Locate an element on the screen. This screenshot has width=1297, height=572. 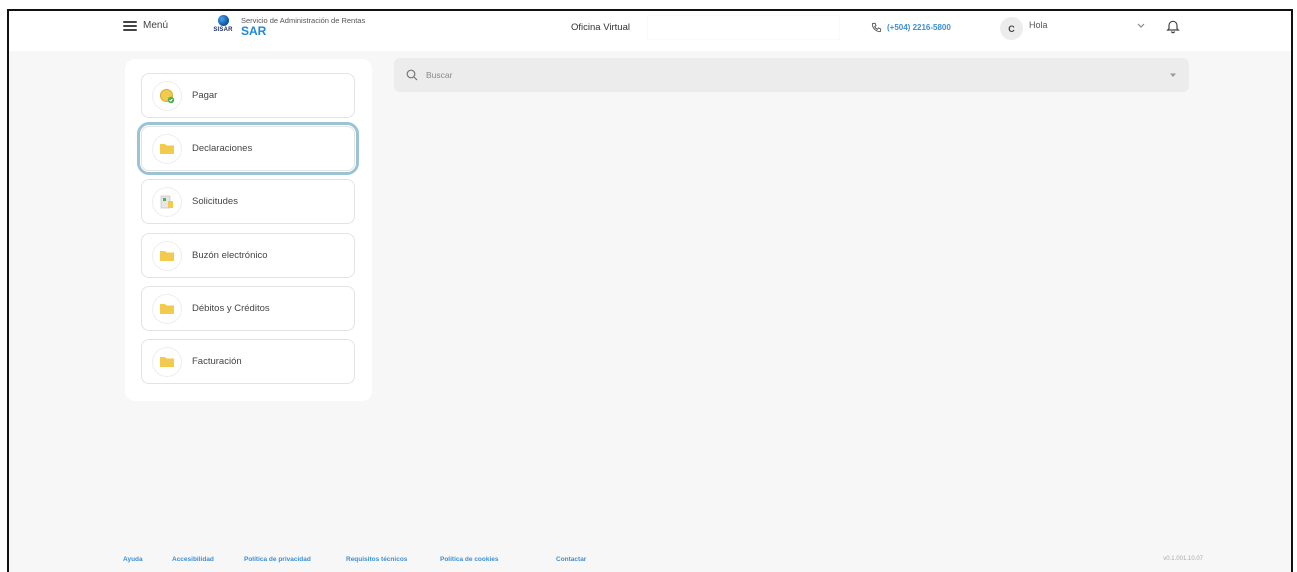
footer-link-cookies: Política de cookies is located at coordinates (469, 559).